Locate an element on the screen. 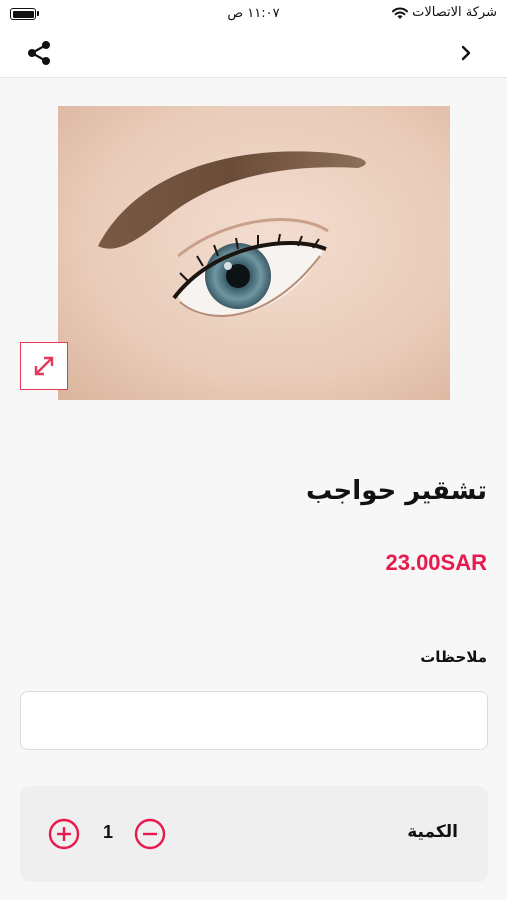  chevron-right-icon is located at coordinates (466, 53).